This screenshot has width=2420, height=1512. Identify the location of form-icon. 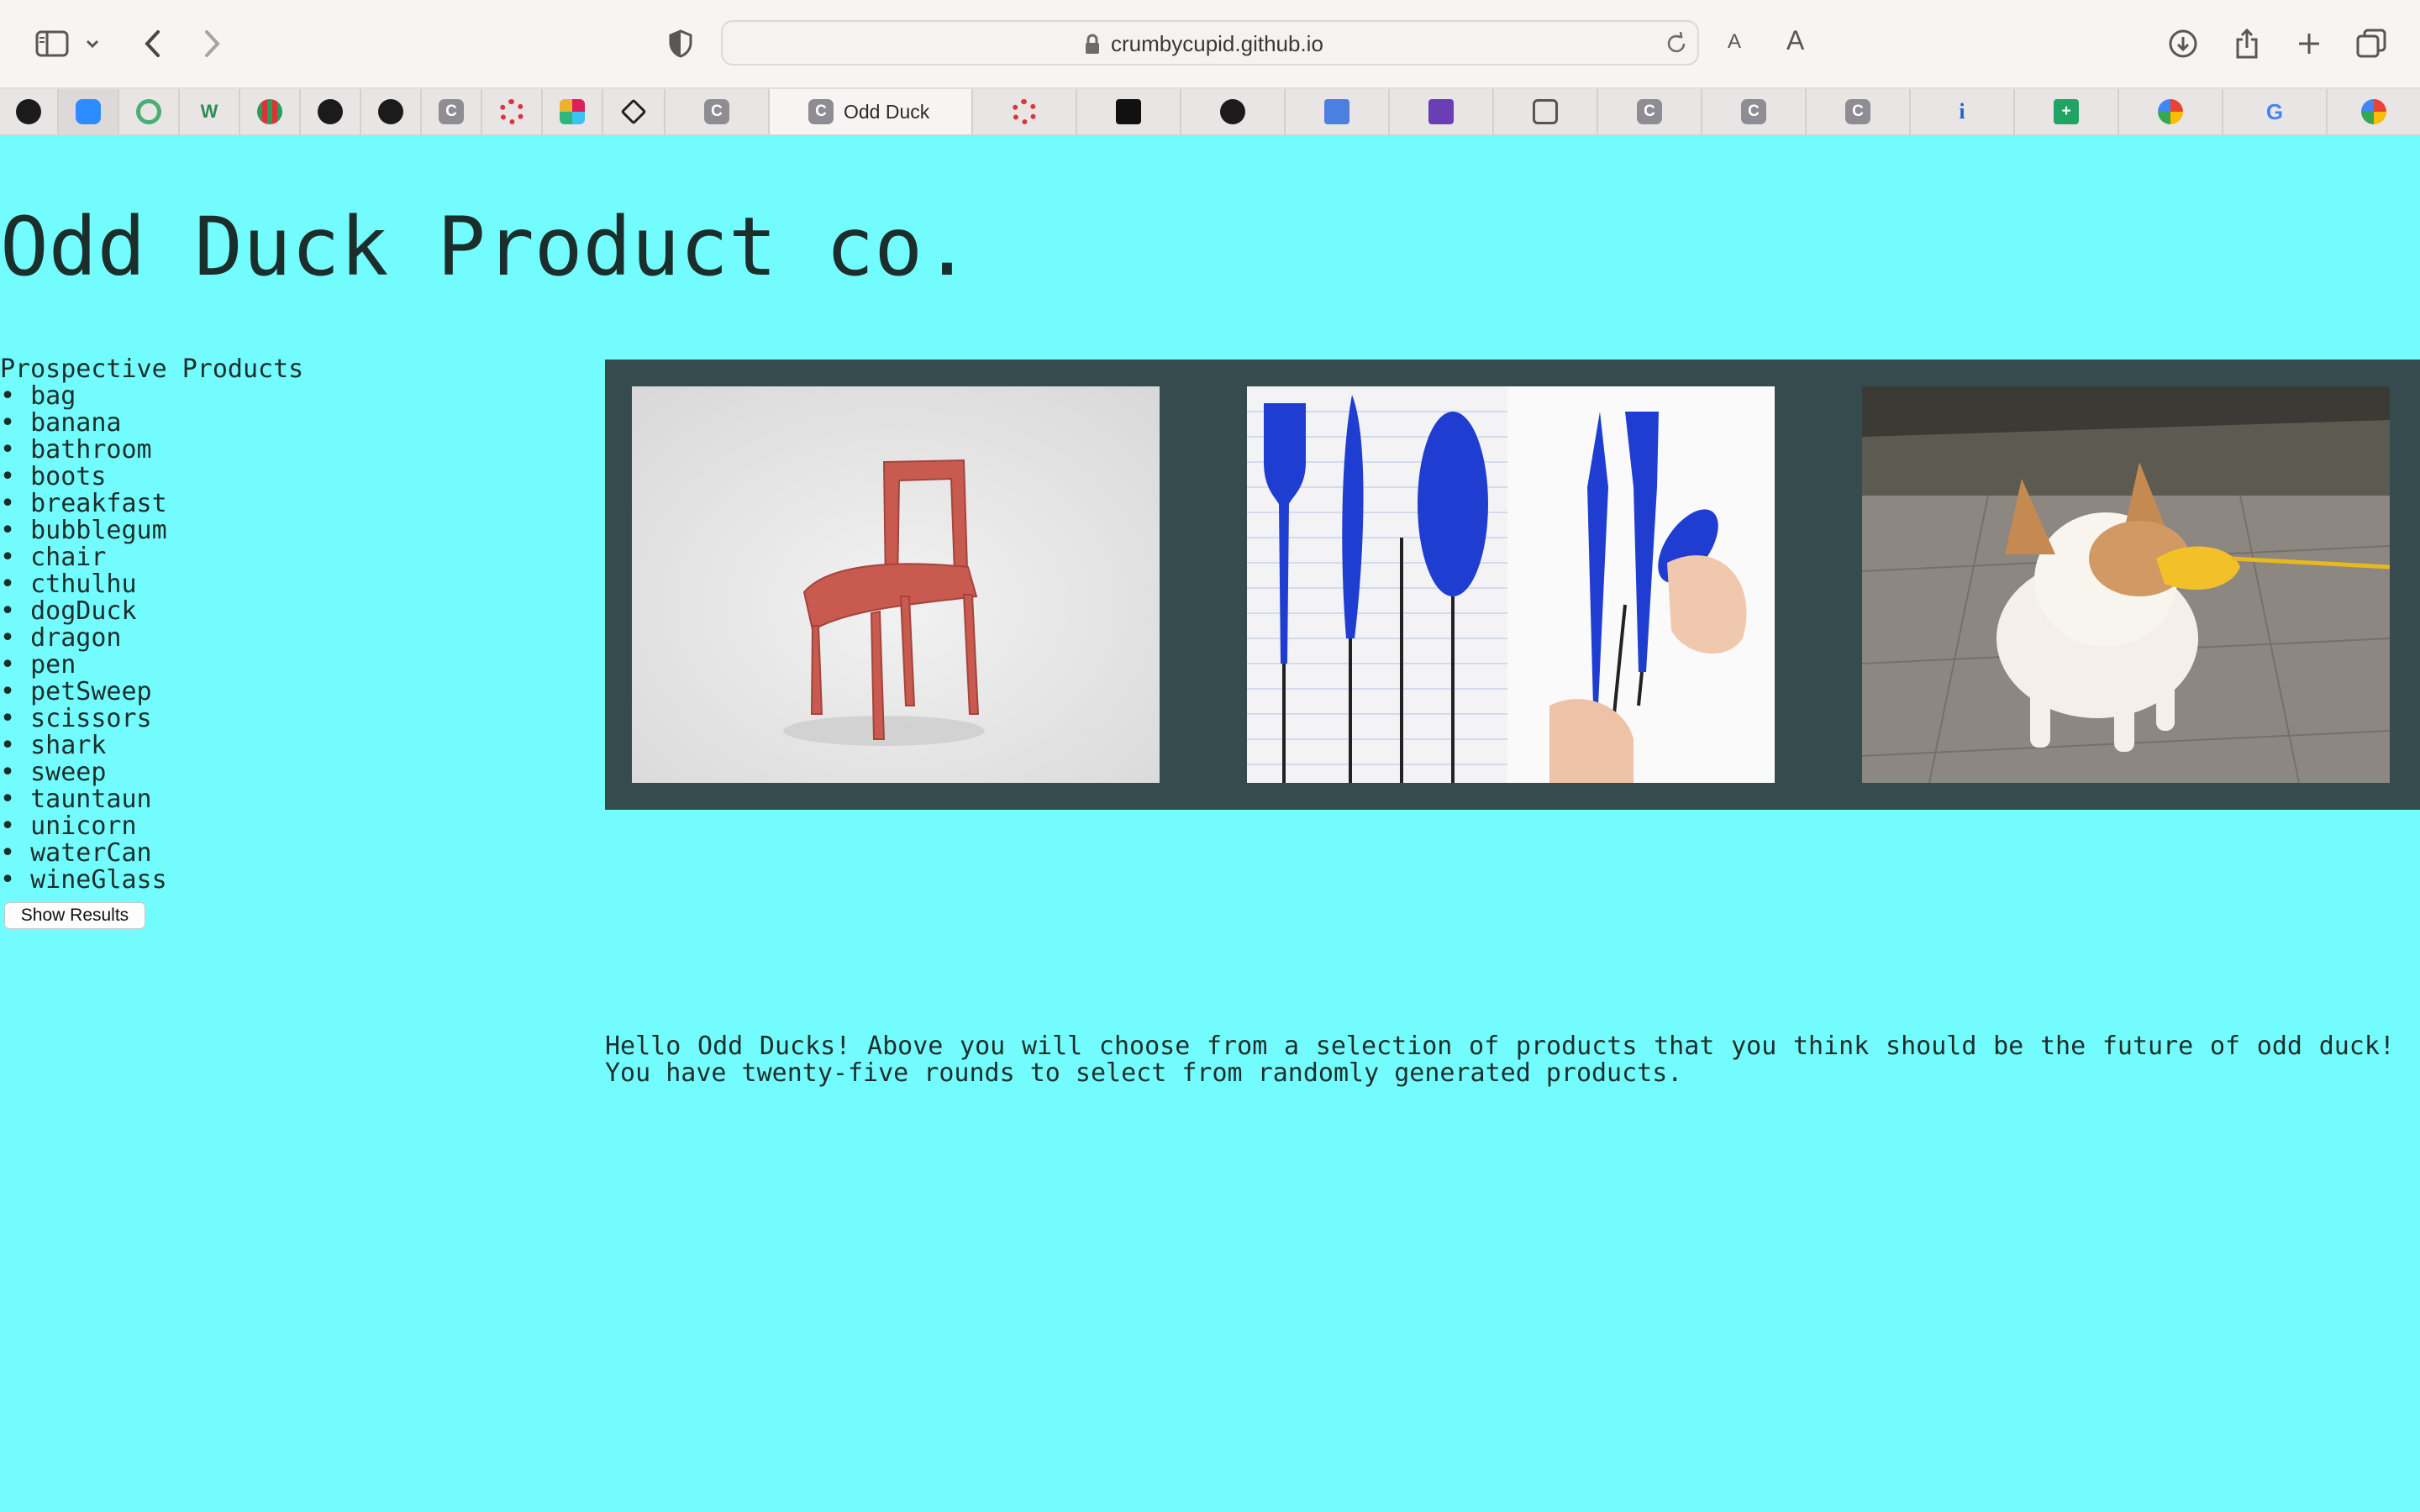
(1441, 111).